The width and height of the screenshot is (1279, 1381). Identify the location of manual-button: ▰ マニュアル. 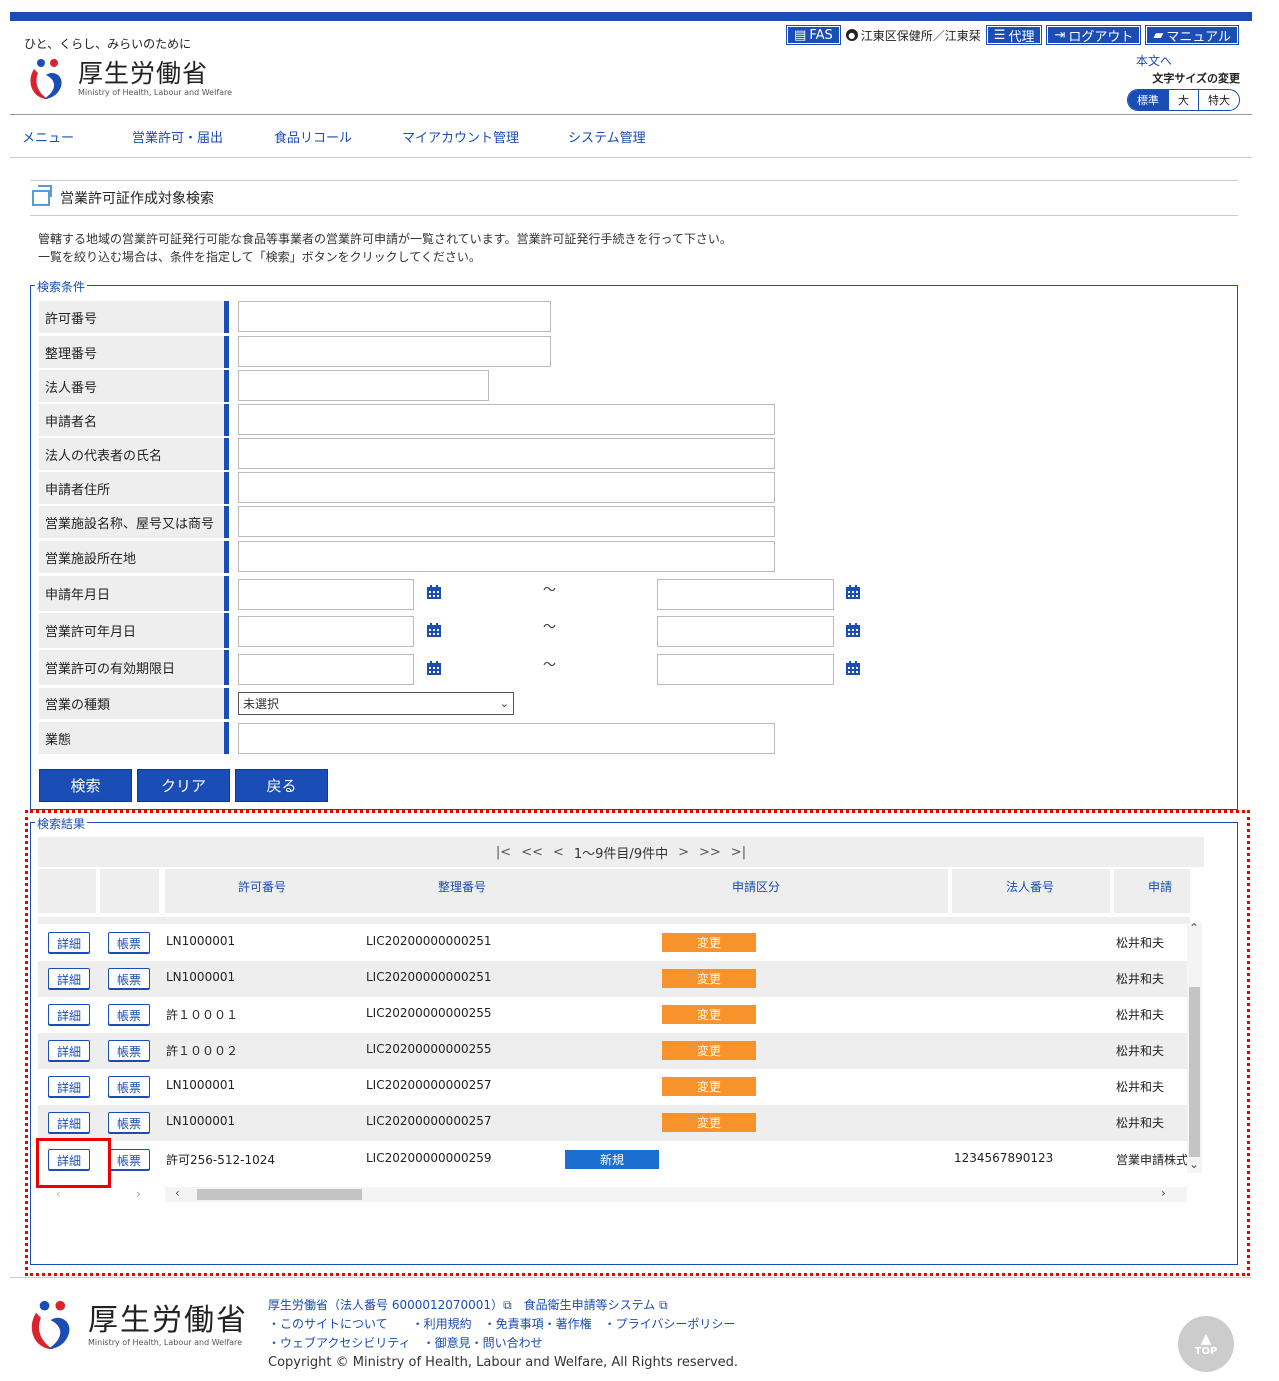
(1192, 35).